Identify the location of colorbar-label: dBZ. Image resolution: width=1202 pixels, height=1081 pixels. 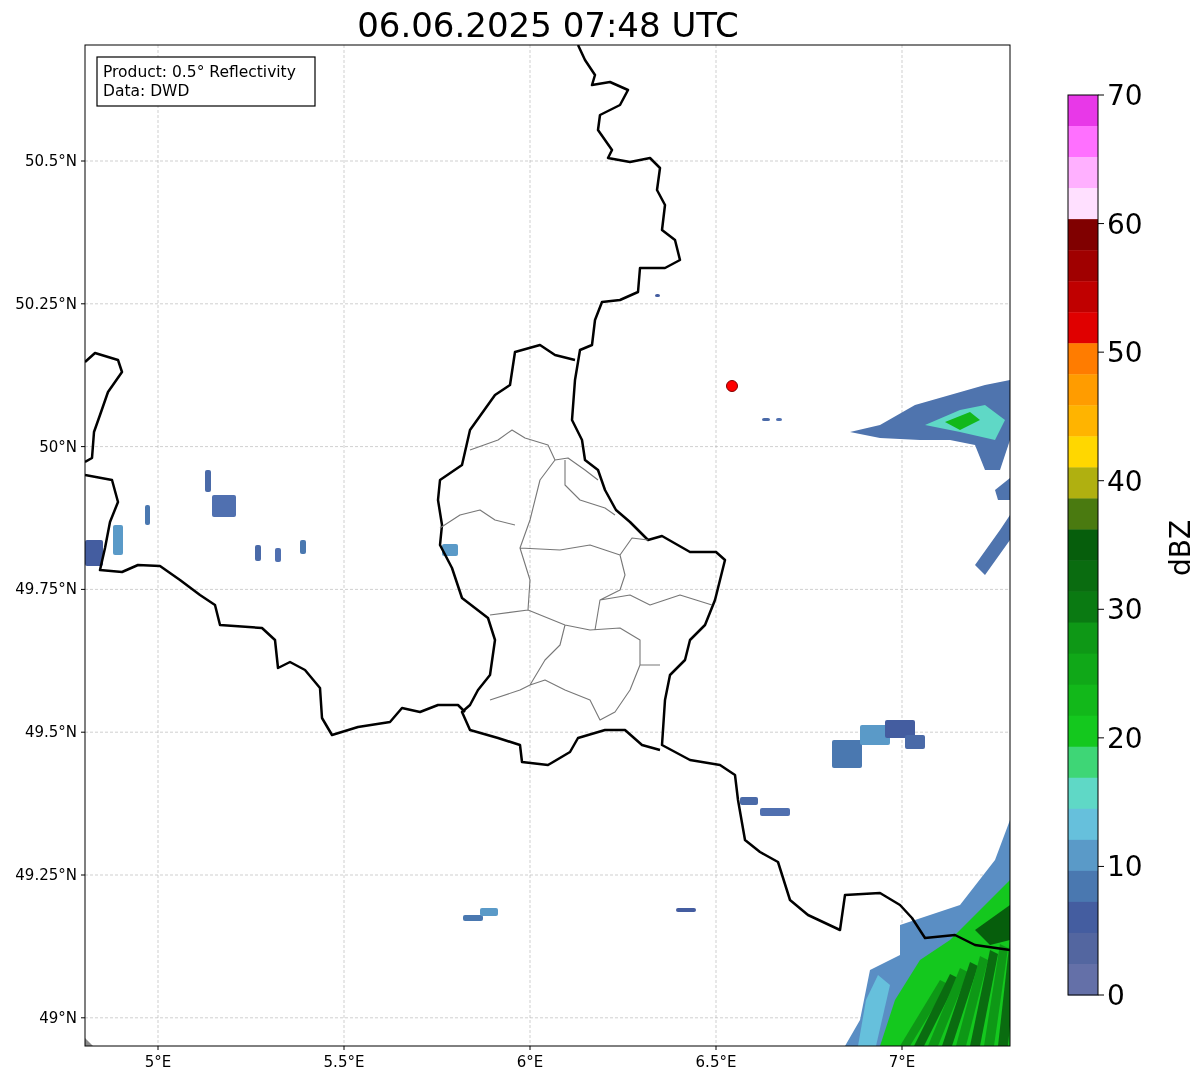
(1180, 548).